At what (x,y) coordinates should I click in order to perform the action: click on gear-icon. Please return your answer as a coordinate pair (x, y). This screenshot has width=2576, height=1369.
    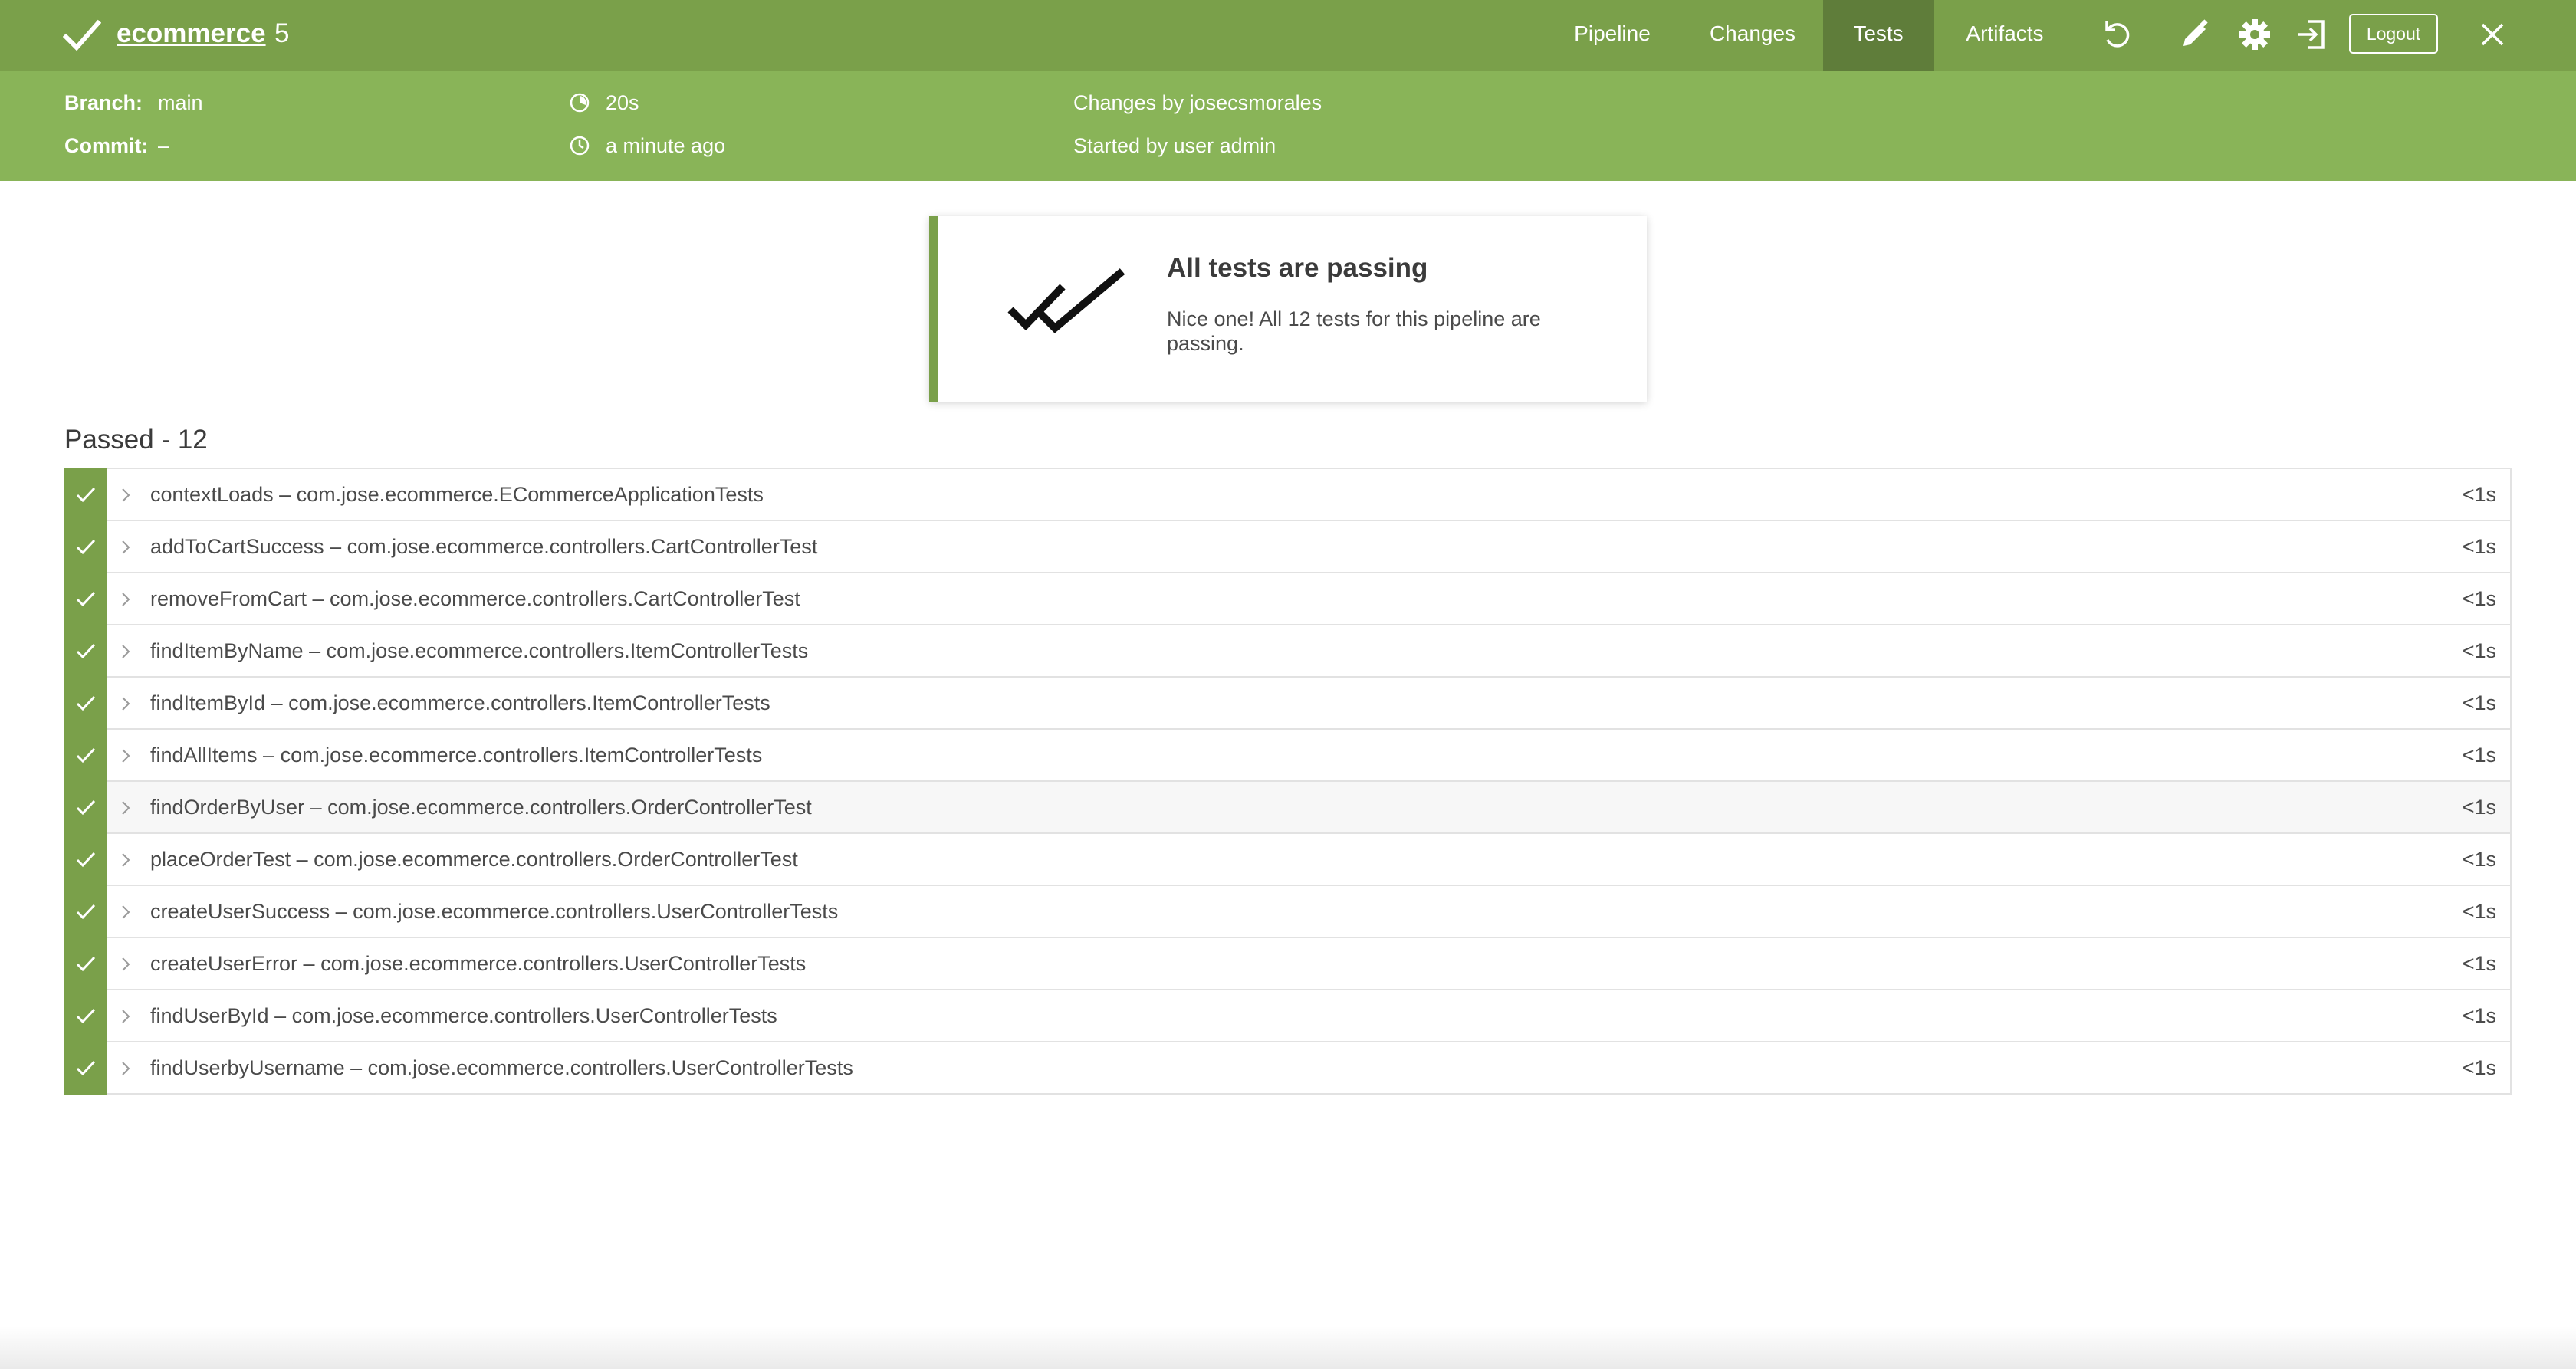
    Looking at the image, I should click on (2254, 34).